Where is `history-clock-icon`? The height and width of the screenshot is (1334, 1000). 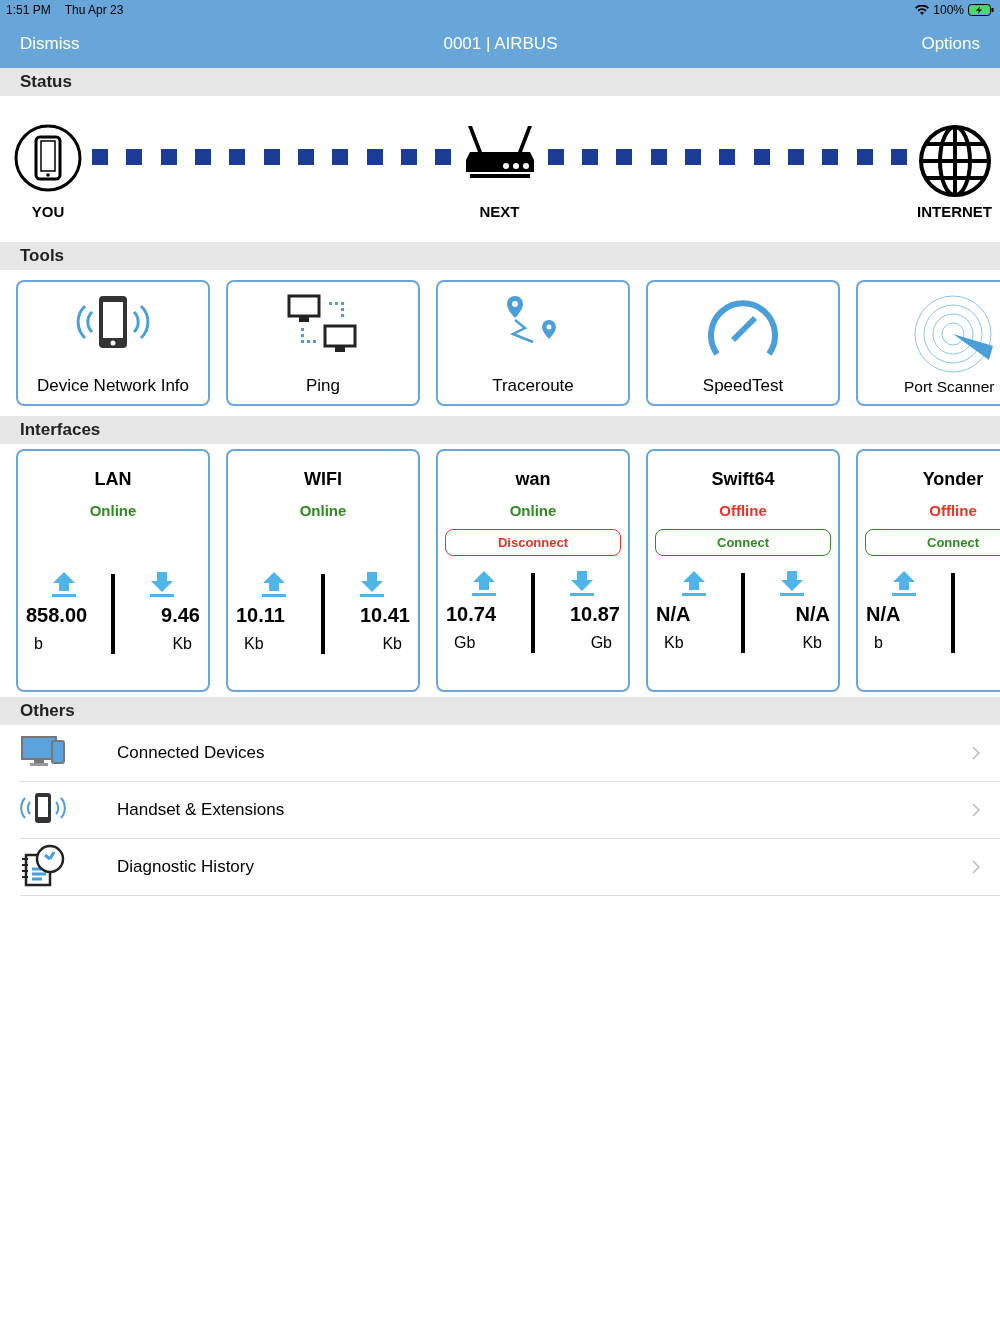
history-clock-icon is located at coordinates (43, 865).